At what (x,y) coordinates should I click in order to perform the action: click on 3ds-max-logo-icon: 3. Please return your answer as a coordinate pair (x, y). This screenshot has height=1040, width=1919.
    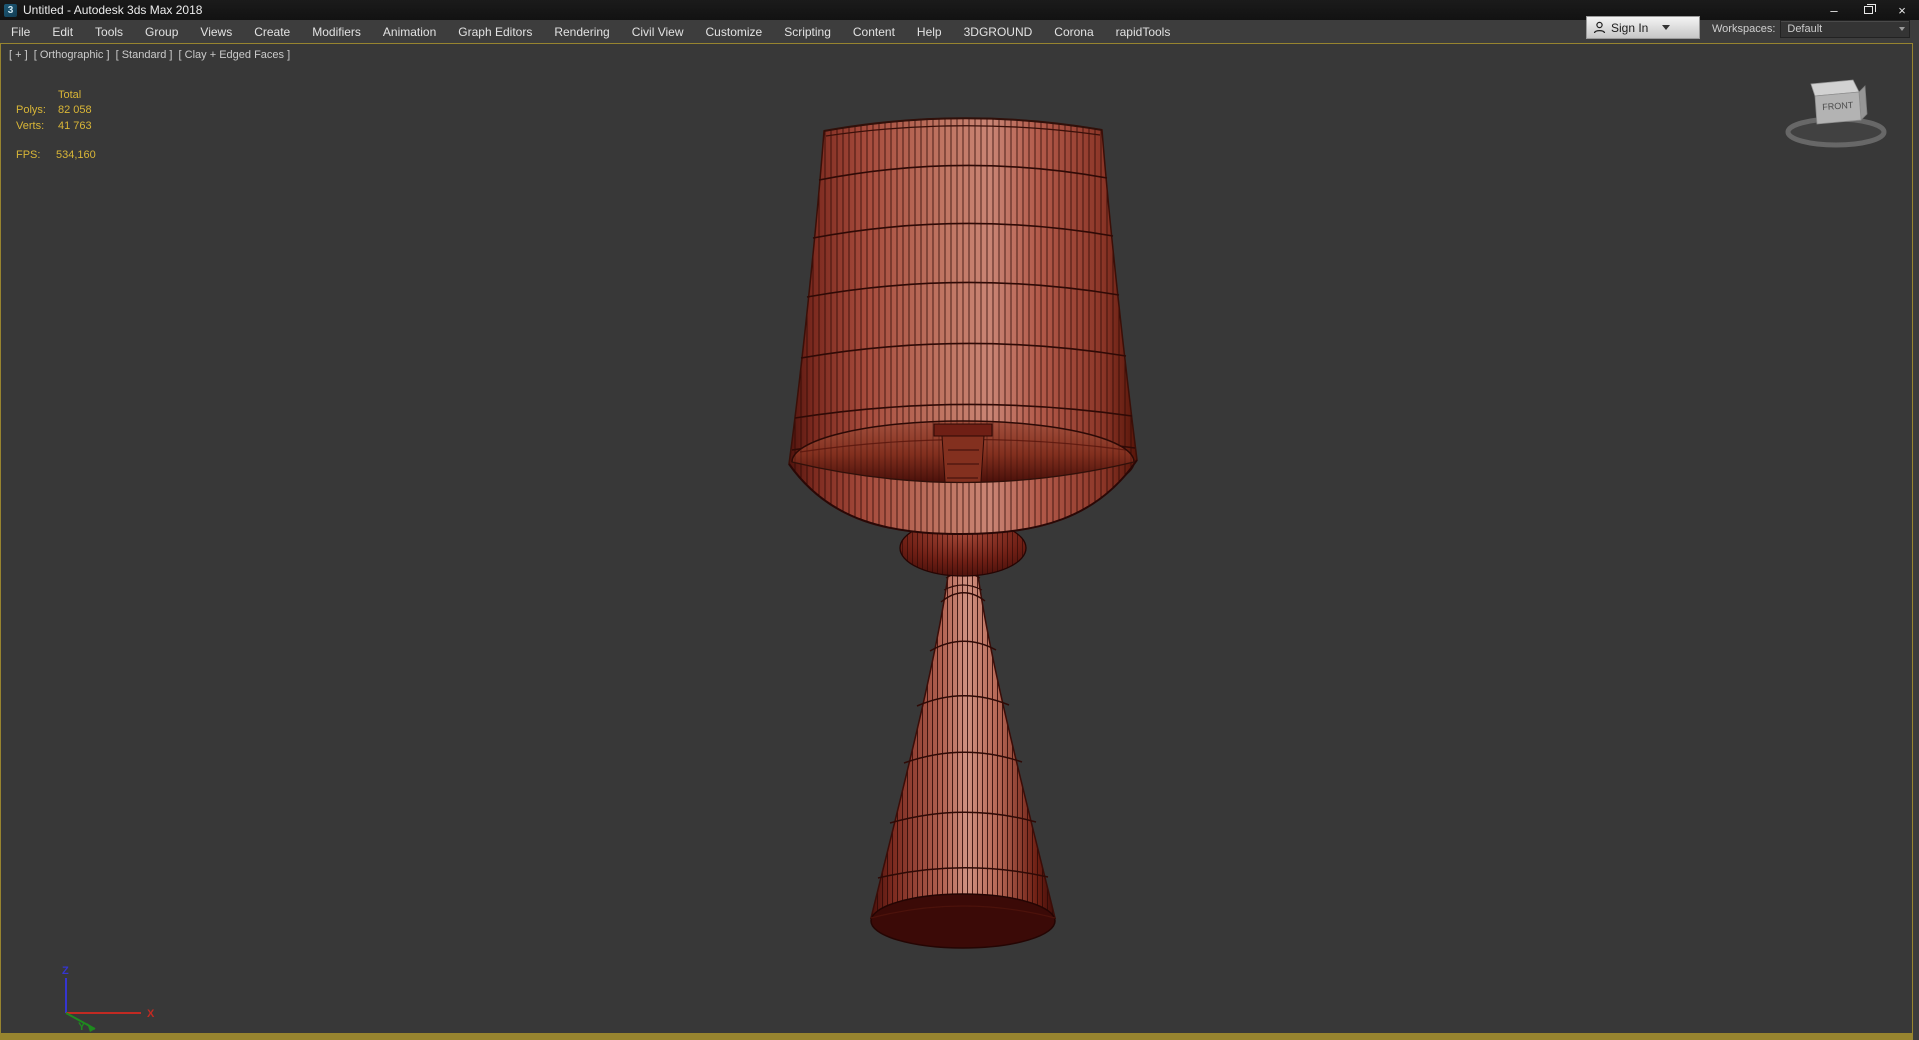
    Looking at the image, I should click on (10, 10).